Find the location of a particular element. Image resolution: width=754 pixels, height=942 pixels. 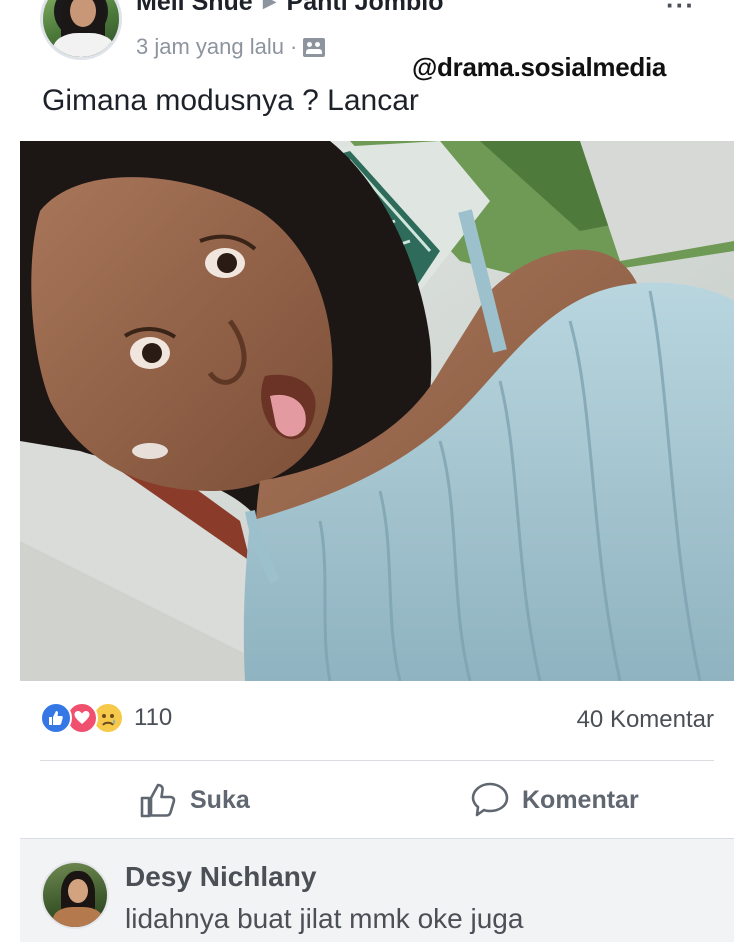

thumbs-up-icon is located at coordinates (158, 800).